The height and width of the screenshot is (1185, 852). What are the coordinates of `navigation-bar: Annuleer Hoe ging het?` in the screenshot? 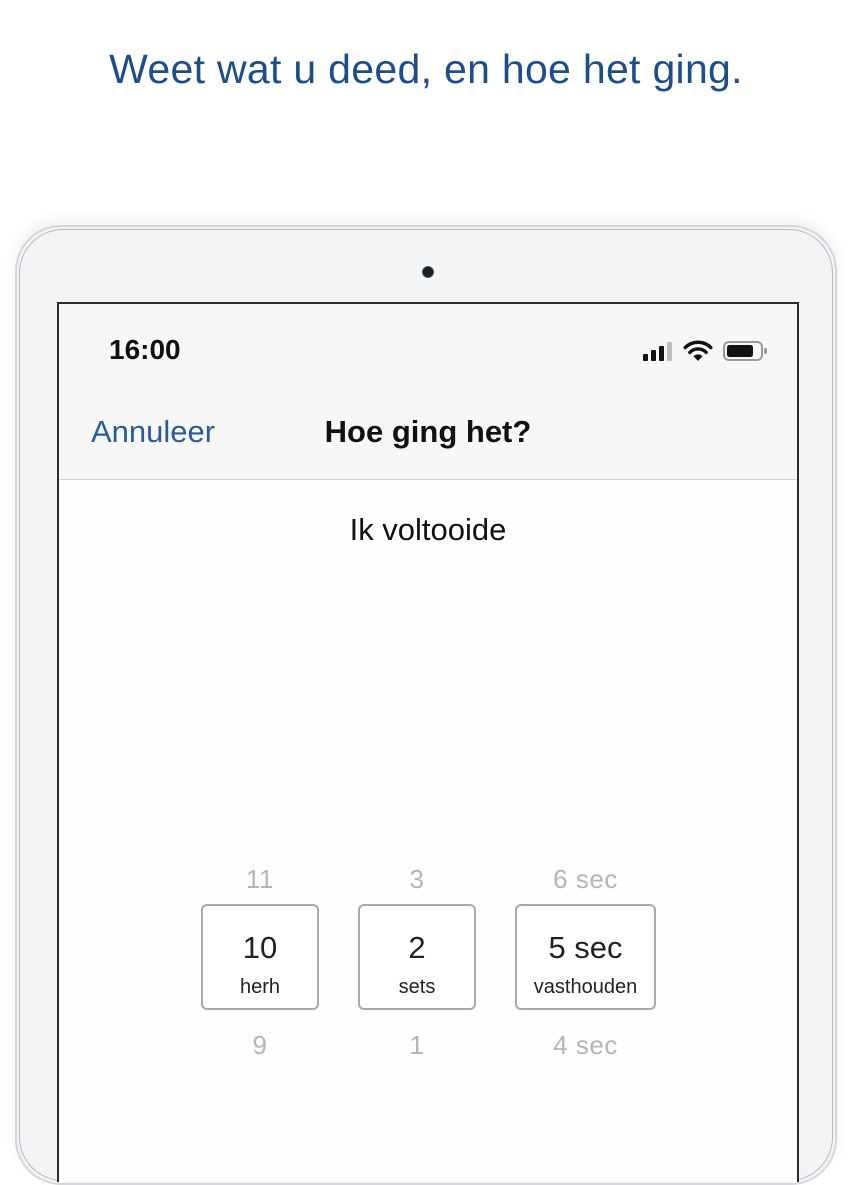 It's located at (428, 437).